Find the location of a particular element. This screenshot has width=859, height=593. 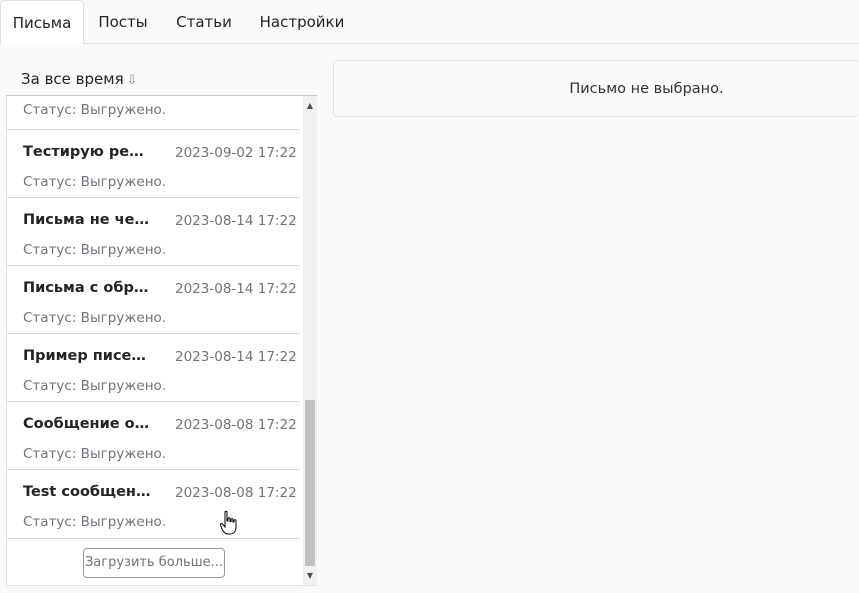

list-scrollbar: ▲ ▼ is located at coordinates (310, 340).